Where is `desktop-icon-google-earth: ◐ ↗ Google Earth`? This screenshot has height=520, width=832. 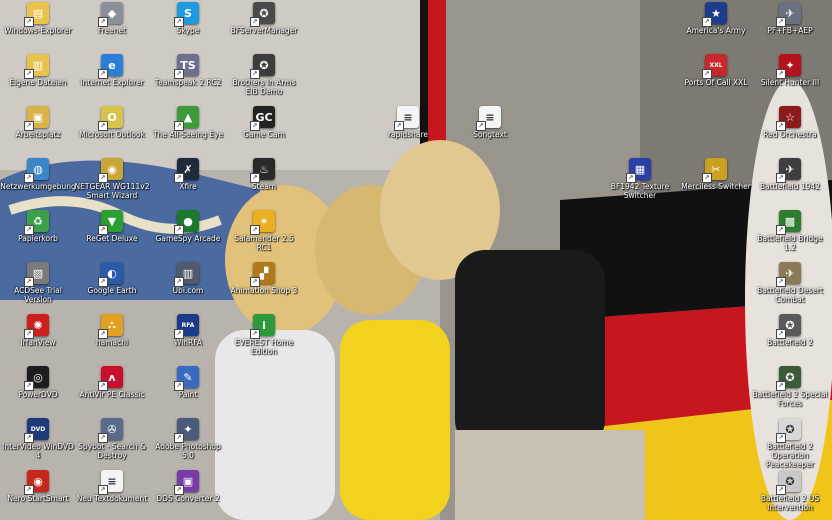
desktop-icon-google-earth: ◐ ↗ Google Earth is located at coordinates (112, 278).